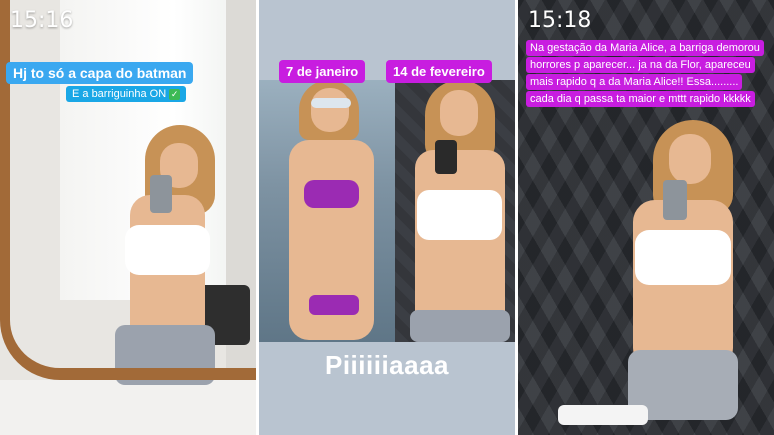  Describe the element at coordinates (603, 415) in the screenshot. I see `sink` at that location.